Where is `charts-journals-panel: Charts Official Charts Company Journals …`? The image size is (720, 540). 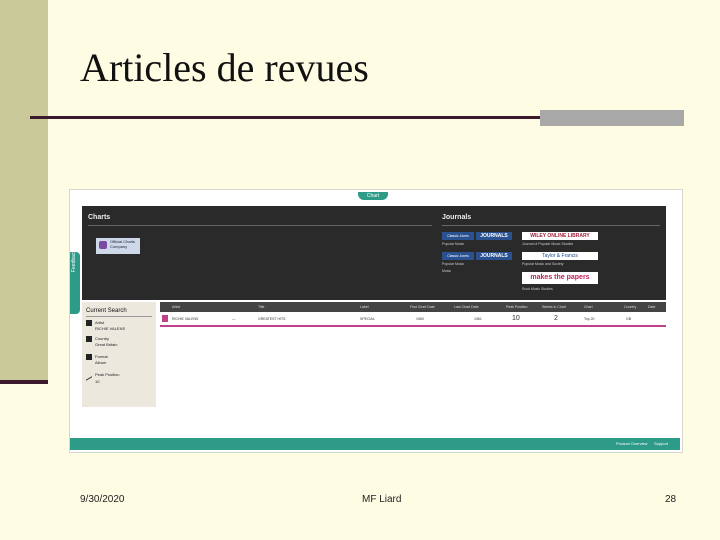 charts-journals-panel: Charts Official Charts Company Journals … is located at coordinates (374, 253).